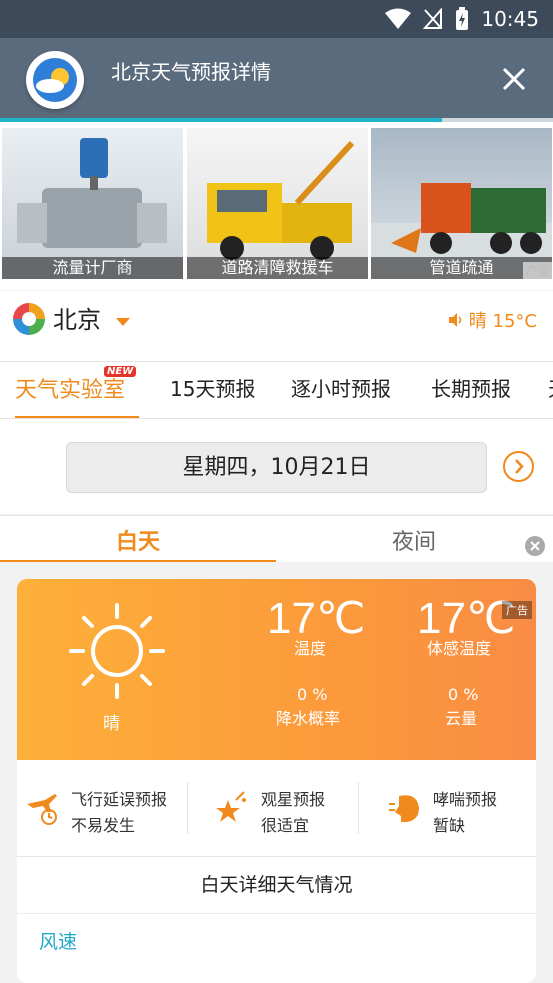 This screenshot has height=983, width=553. Describe the element at coordinates (312, 694) in the screenshot. I see `precip-value: 0 %` at that location.